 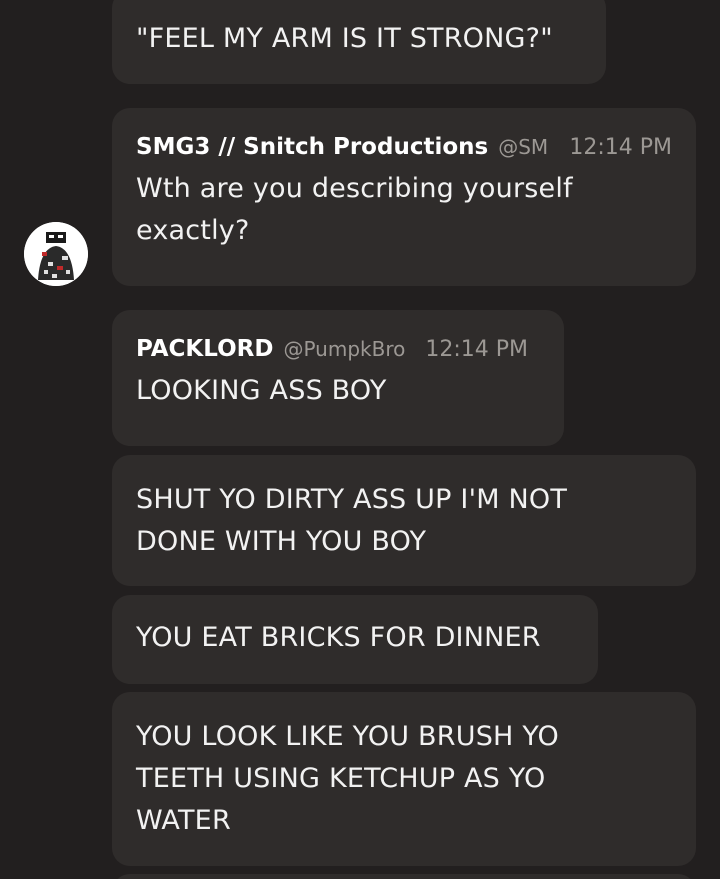 I want to click on message-text: "FEEL MY ARM IS IT STRONG?", so click(x=344, y=38).